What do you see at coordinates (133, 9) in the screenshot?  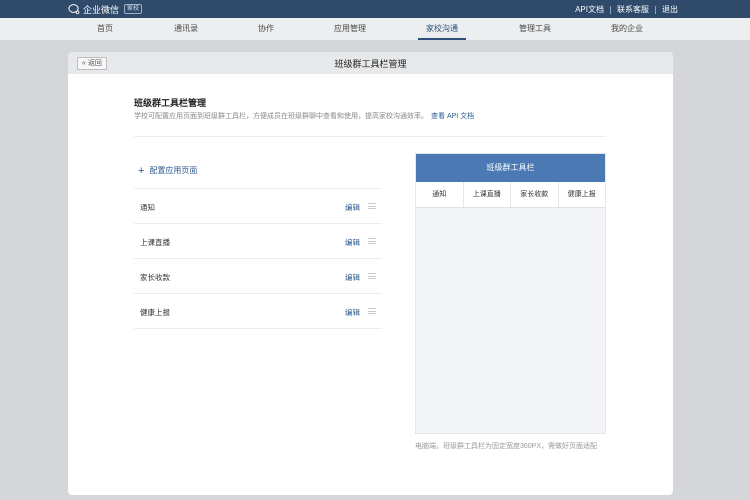 I see `logo-badge: 家校` at bounding box center [133, 9].